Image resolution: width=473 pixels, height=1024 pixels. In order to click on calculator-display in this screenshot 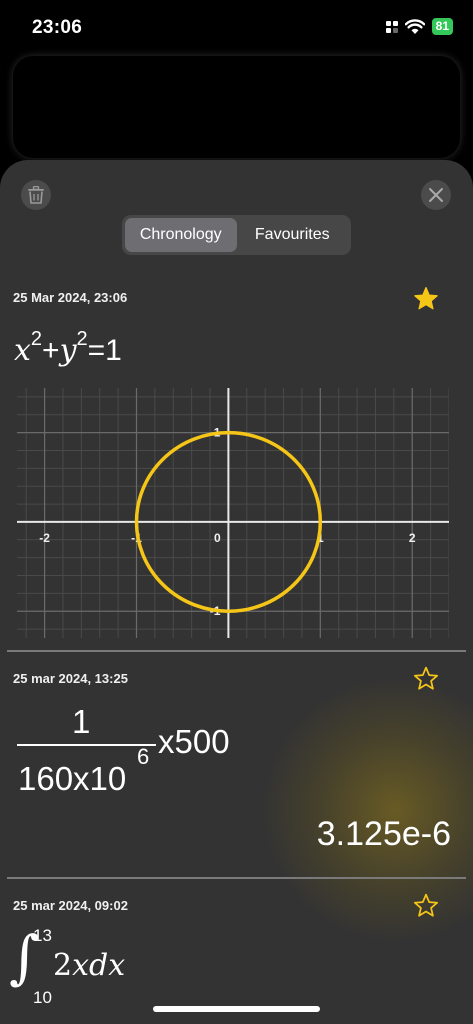, I will do `click(236, 107)`.